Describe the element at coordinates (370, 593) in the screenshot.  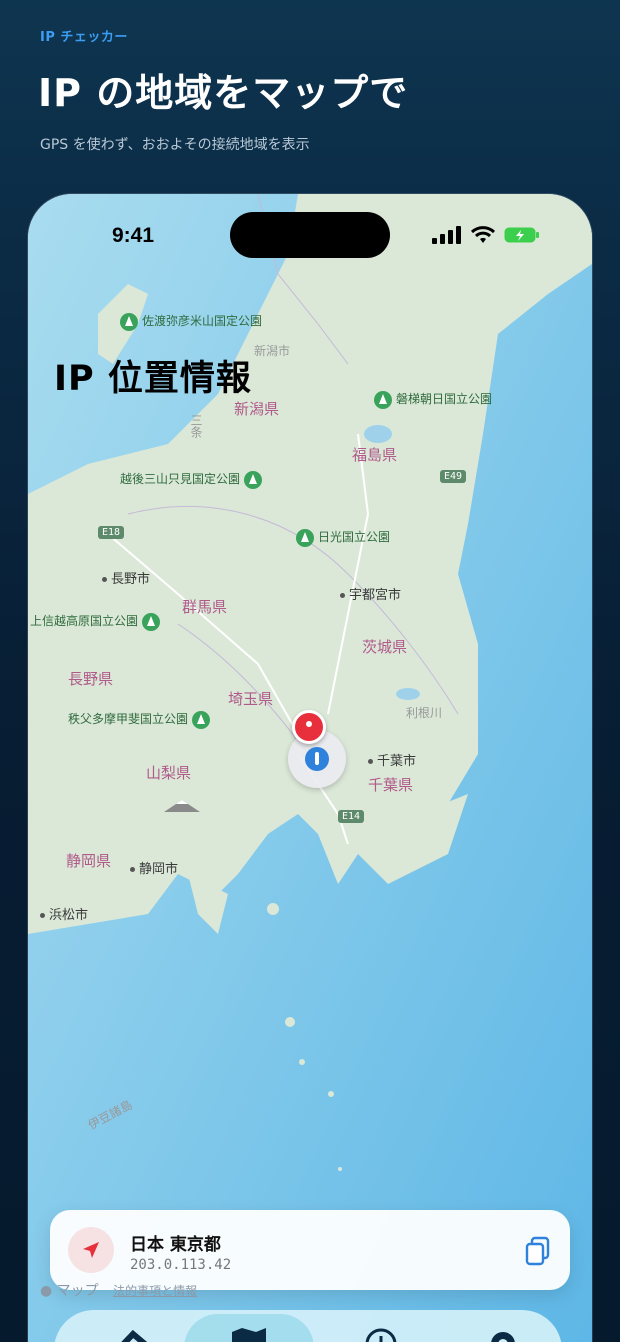
I see `map-city-label: 宇都宮市` at that location.